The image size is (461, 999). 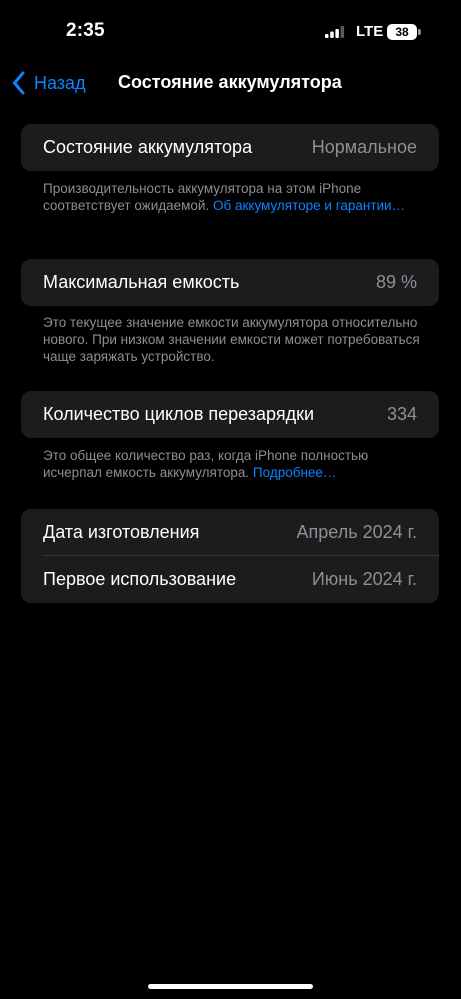 What do you see at coordinates (419, 32) in the screenshot?
I see `battery-cap` at bounding box center [419, 32].